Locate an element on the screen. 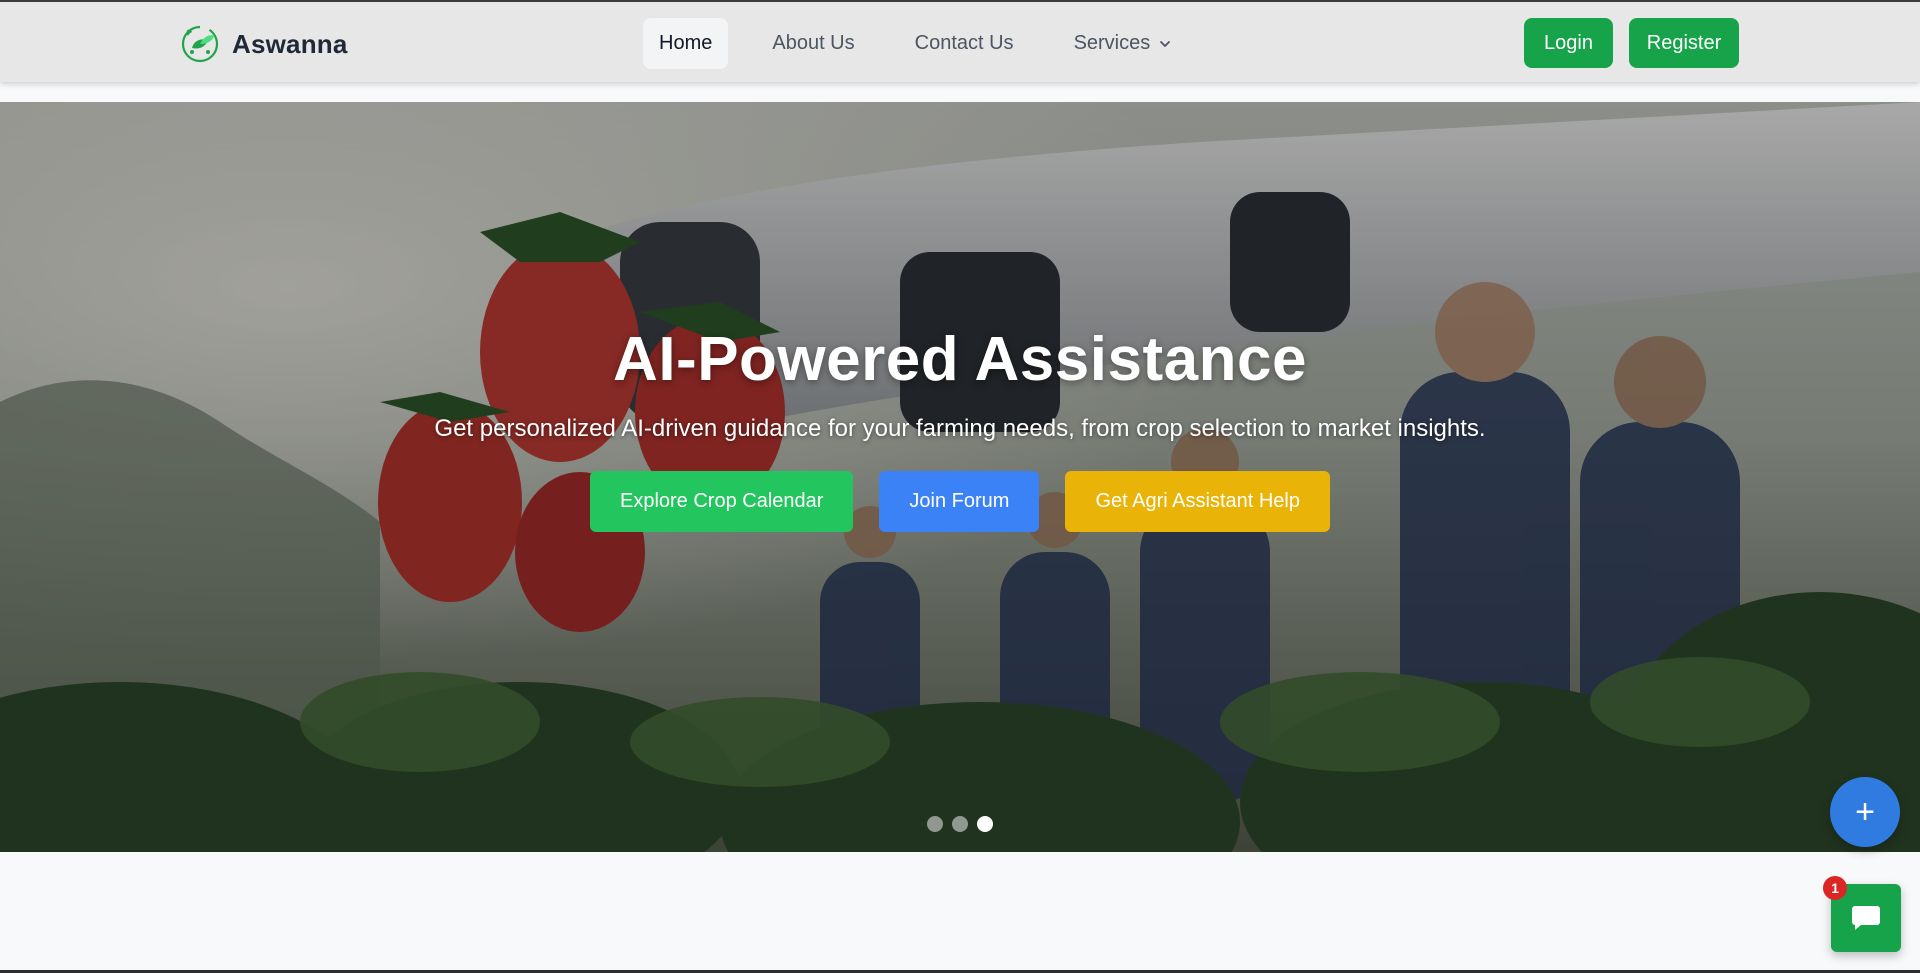 Image resolution: width=1920 pixels, height=973 pixels. nav-about-us: About Us is located at coordinates (813, 43).